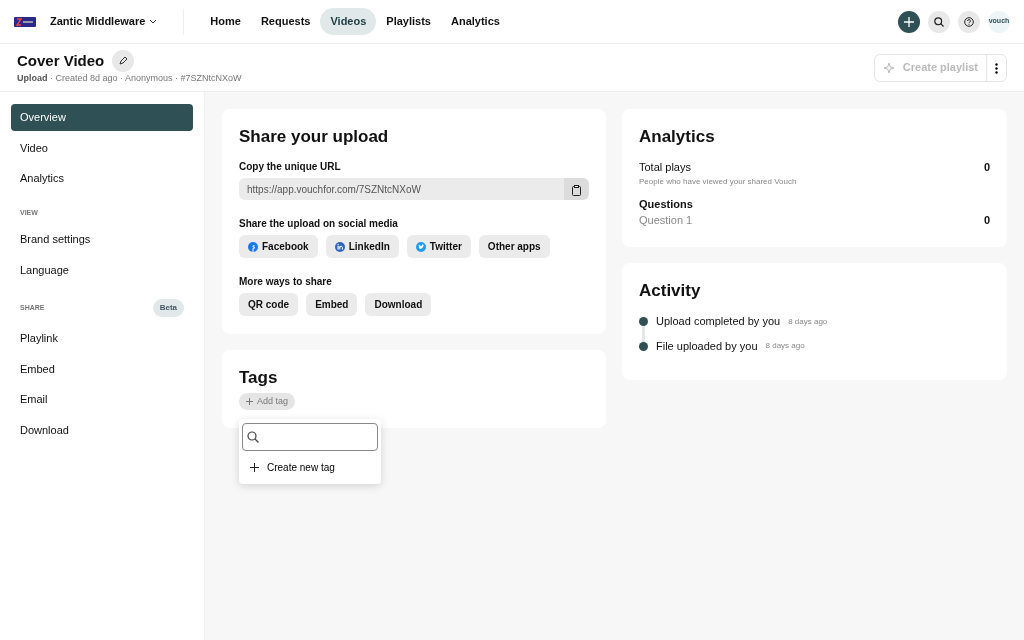 This screenshot has height=640, width=1024. I want to click on logo-icon, so click(25, 21).